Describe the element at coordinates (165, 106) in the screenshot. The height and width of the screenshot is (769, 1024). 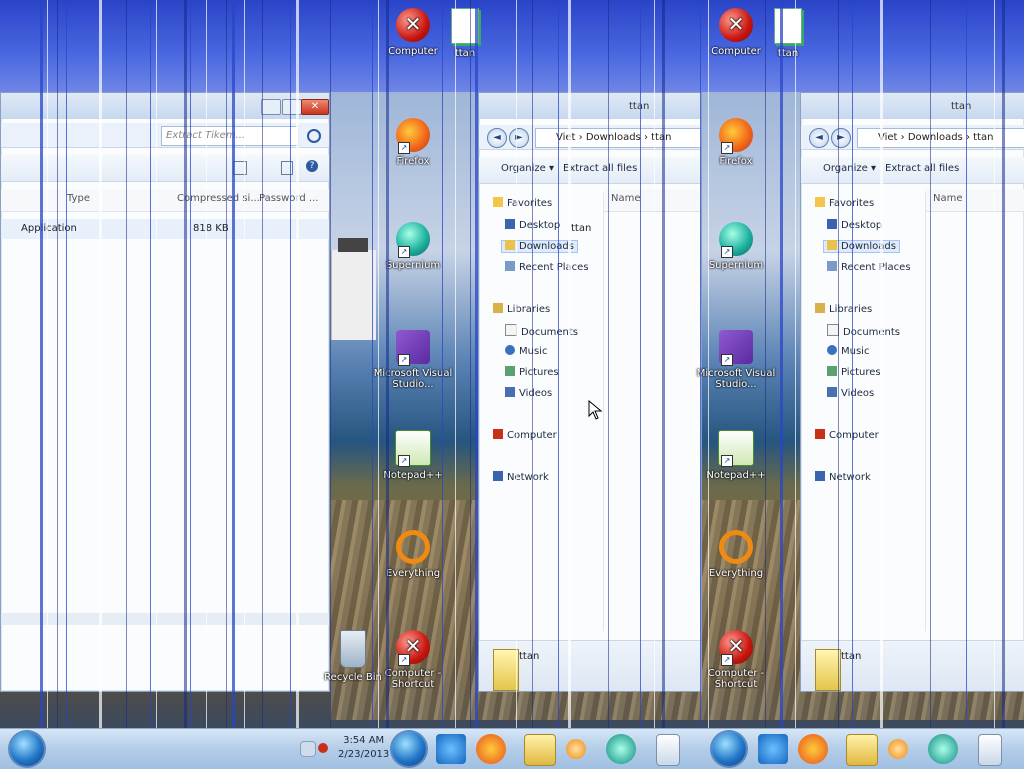
I see `window-caption: ✕` at that location.